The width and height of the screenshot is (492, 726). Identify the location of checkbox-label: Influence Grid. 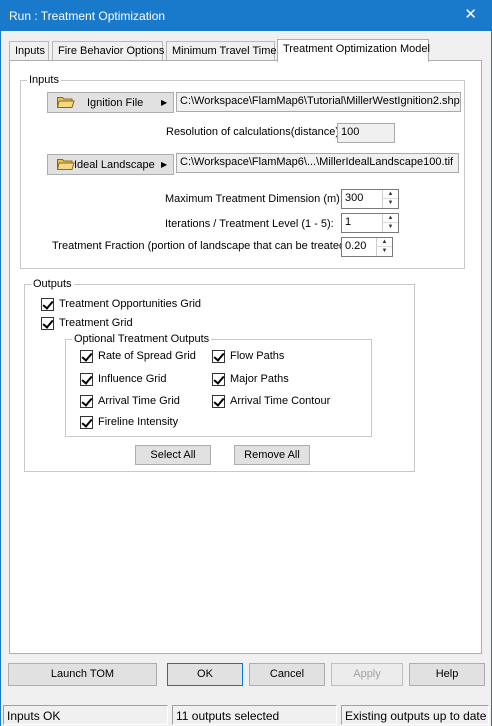
(132, 379).